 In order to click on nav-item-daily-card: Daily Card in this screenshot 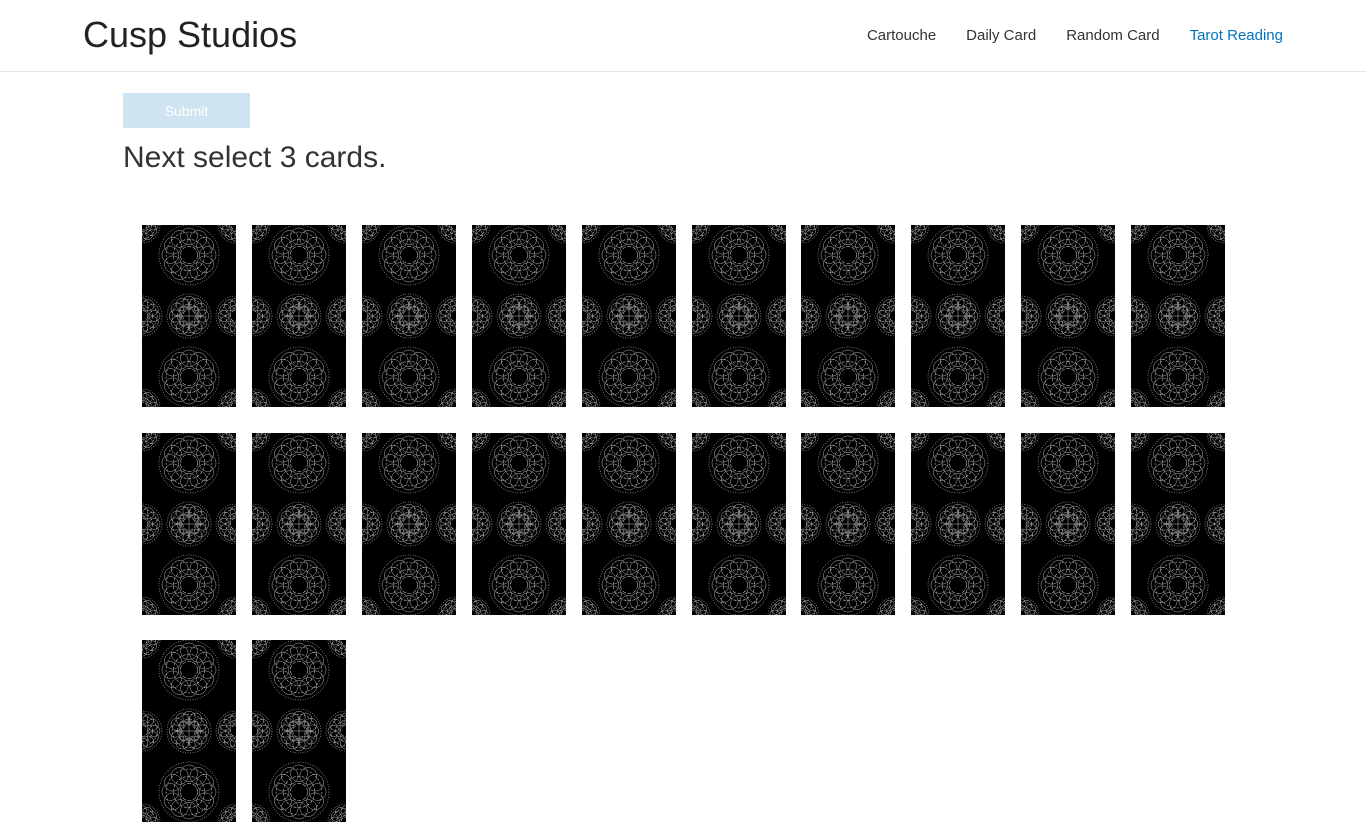, I will do `click(1001, 36)`.